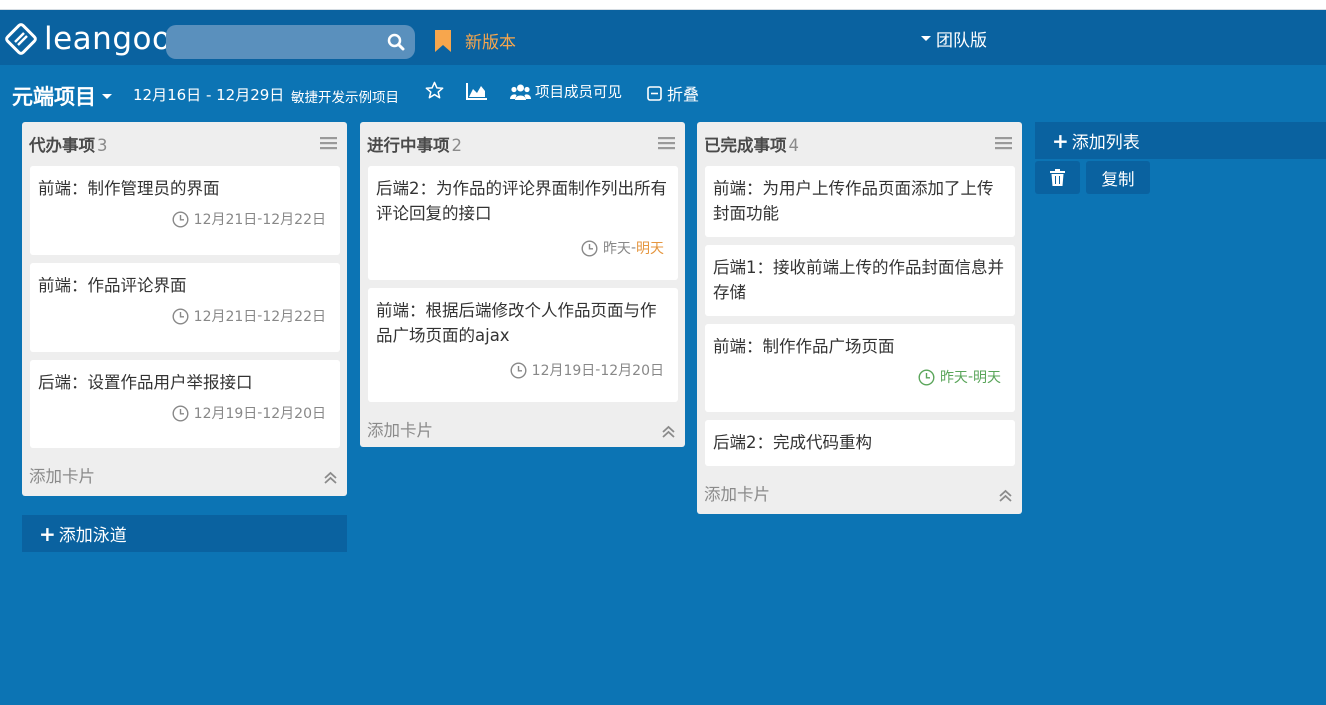  Describe the element at coordinates (457, 145) in the screenshot. I see `list-count: 2` at that location.